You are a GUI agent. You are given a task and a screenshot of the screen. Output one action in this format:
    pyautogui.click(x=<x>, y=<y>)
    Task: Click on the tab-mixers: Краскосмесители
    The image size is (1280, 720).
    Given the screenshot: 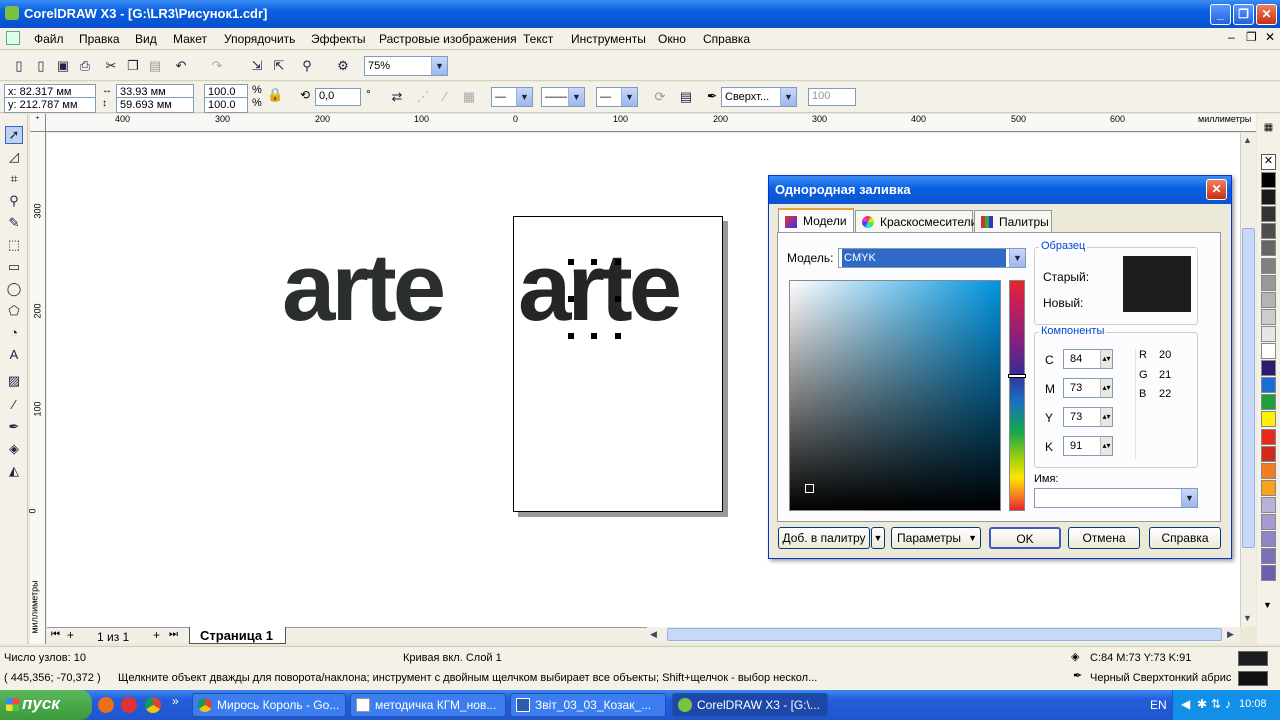 What is the action you would take?
    pyautogui.click(x=916, y=221)
    